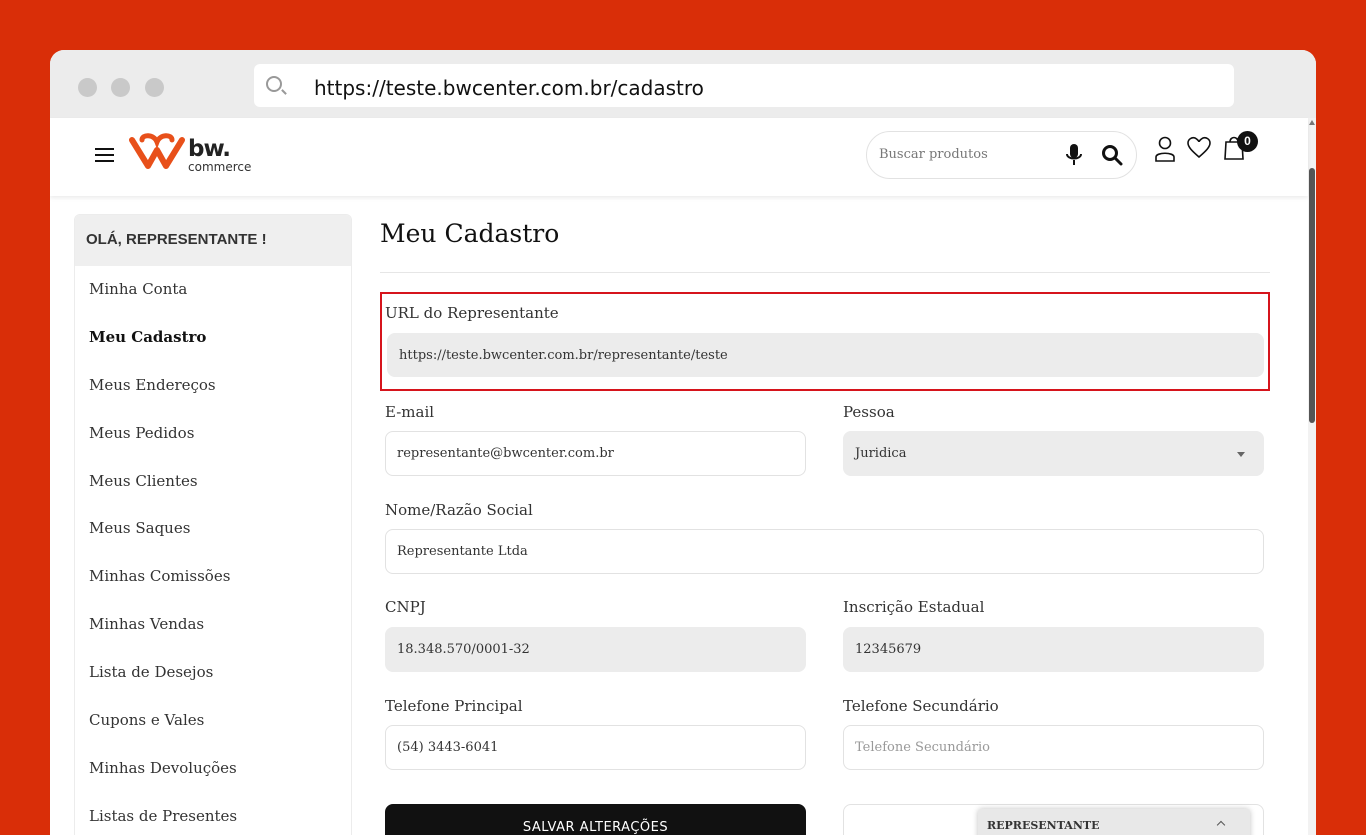 The width and height of the screenshot is (1366, 835). I want to click on scroll-up-arrow-icon, so click(1312, 122).